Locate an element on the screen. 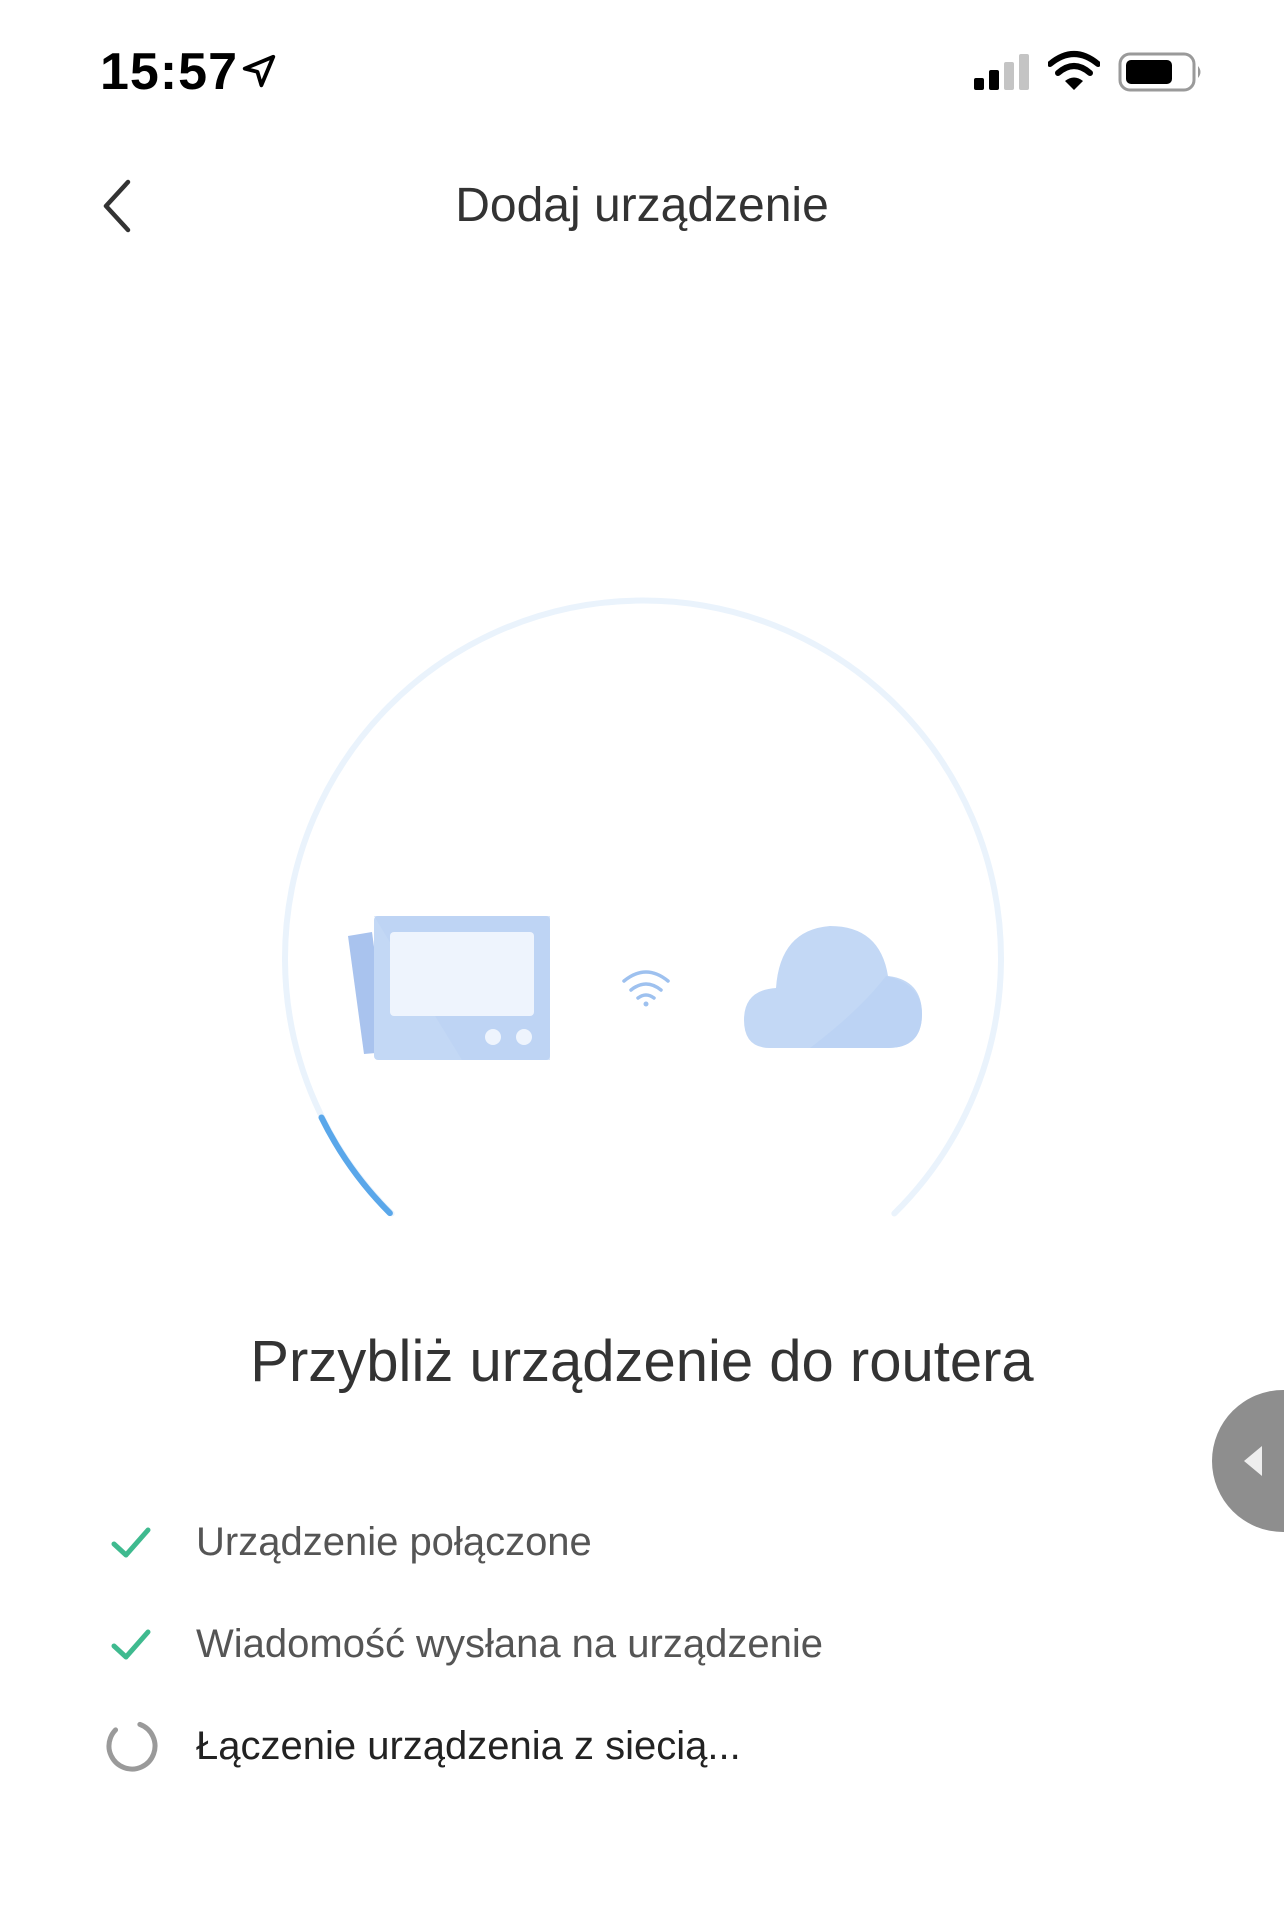 The width and height of the screenshot is (1284, 1908). triangle-left-icon is located at coordinates (1253, 1461).